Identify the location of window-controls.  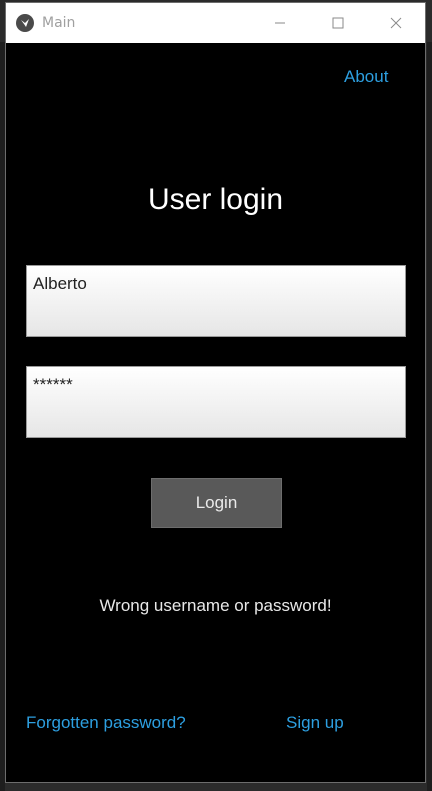
(338, 23).